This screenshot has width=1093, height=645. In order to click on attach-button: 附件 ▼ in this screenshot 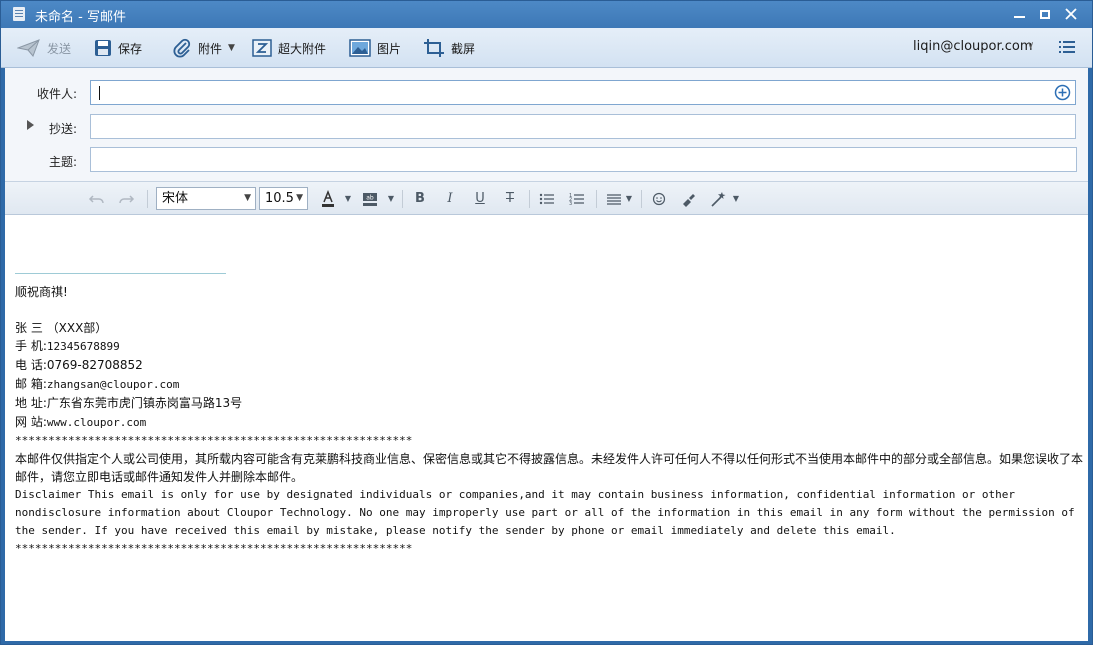, I will do `click(203, 48)`.